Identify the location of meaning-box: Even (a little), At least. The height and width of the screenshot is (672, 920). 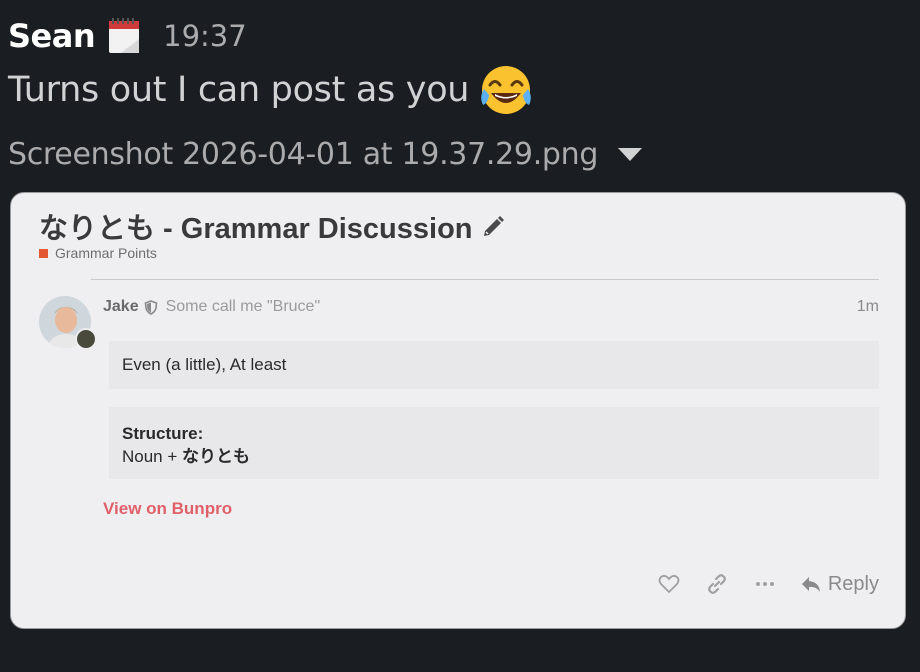
(494, 365).